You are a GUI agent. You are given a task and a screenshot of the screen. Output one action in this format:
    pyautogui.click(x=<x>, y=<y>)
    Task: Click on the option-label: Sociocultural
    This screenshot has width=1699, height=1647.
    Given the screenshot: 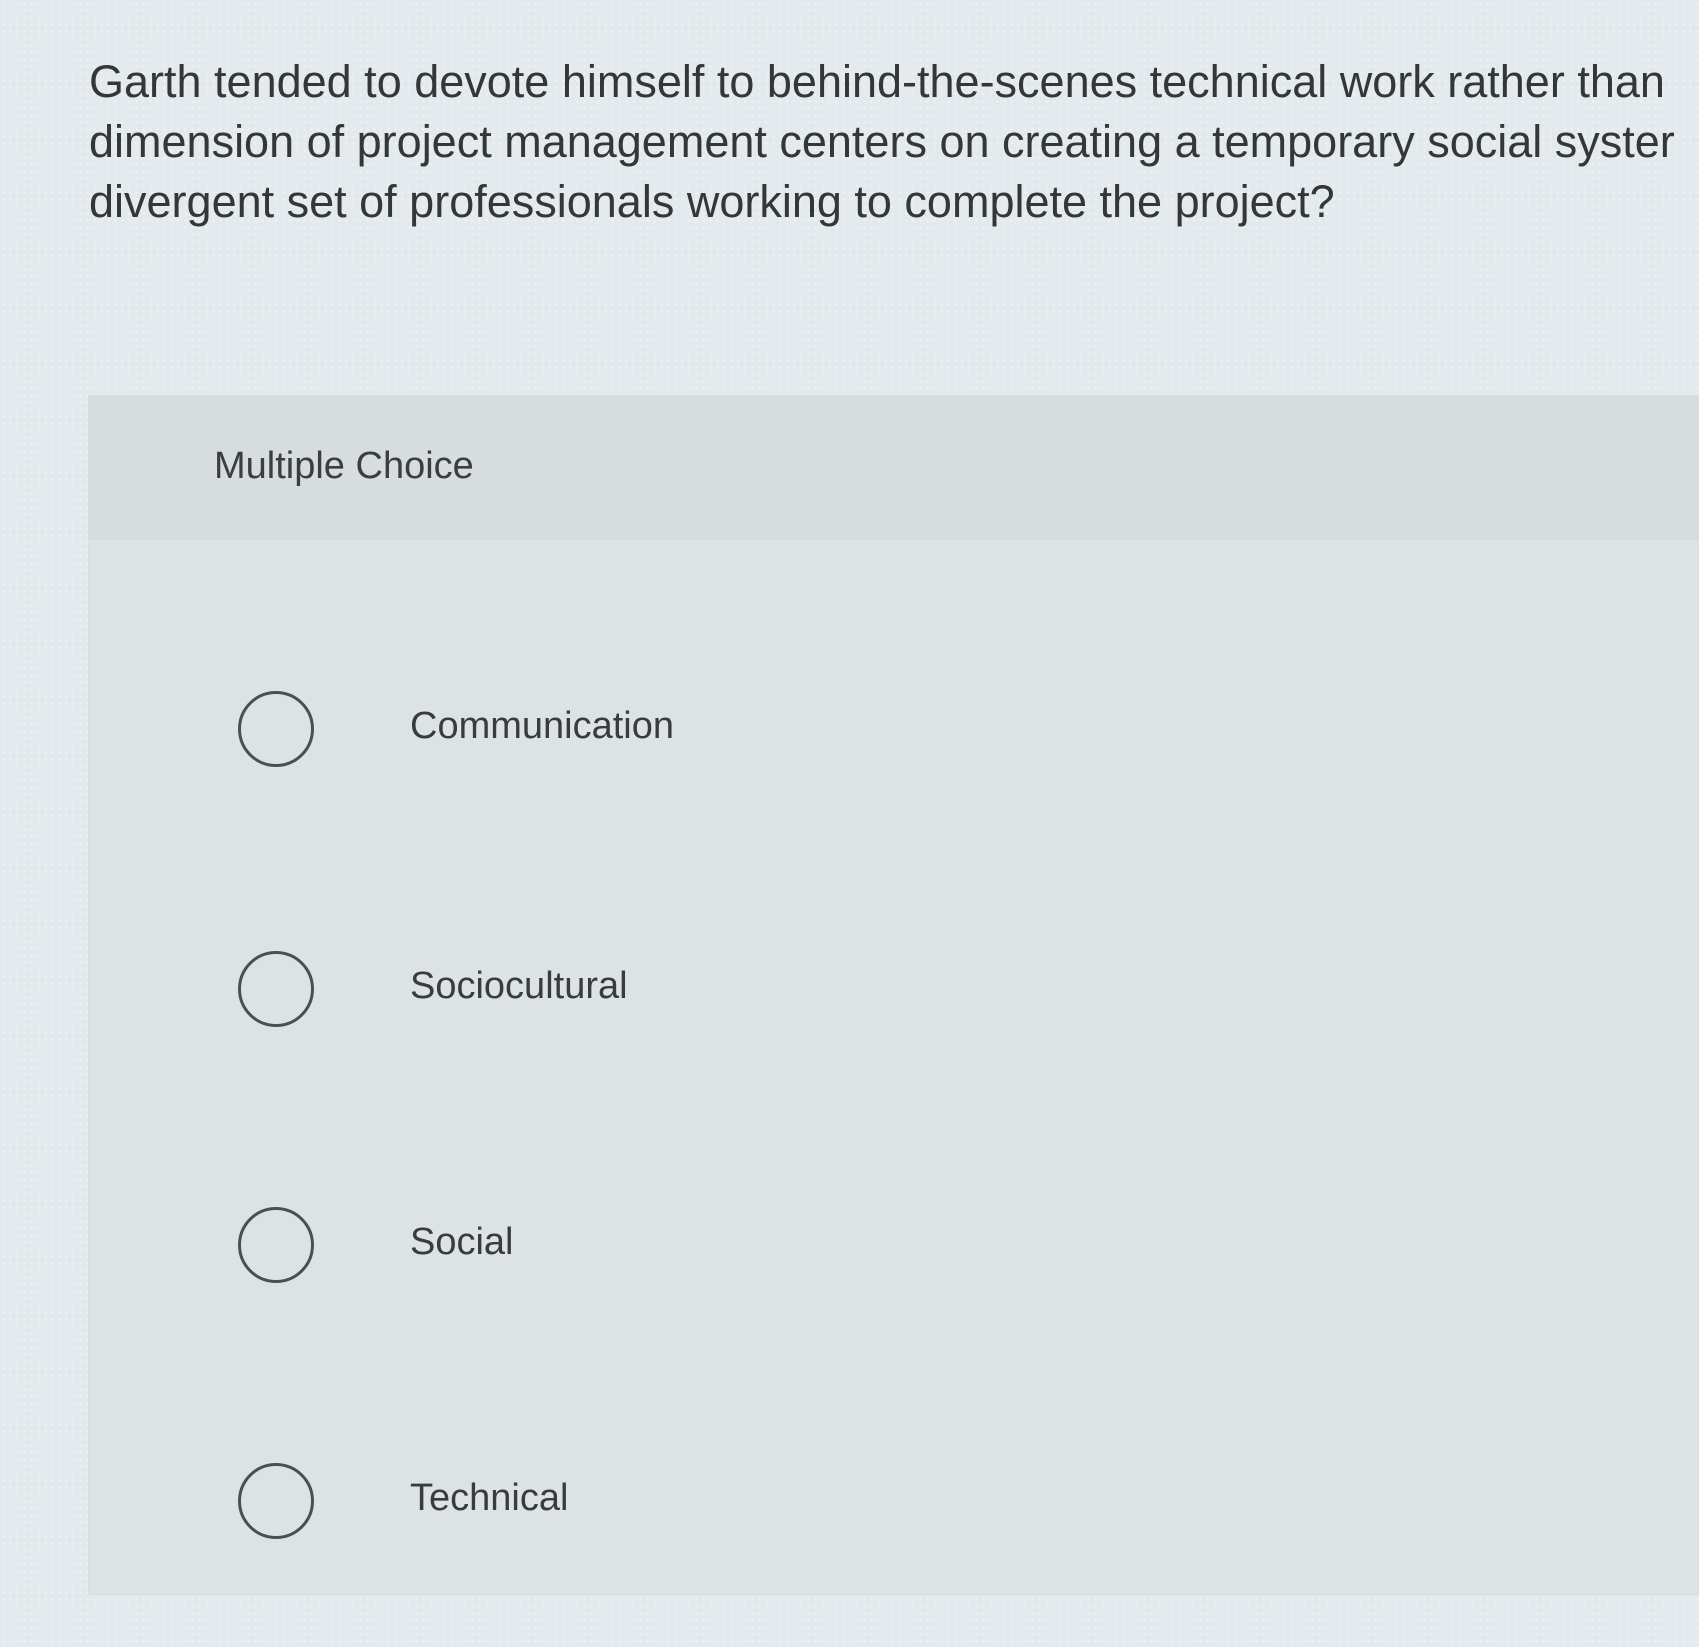 What is the action you would take?
    pyautogui.click(x=519, y=986)
    